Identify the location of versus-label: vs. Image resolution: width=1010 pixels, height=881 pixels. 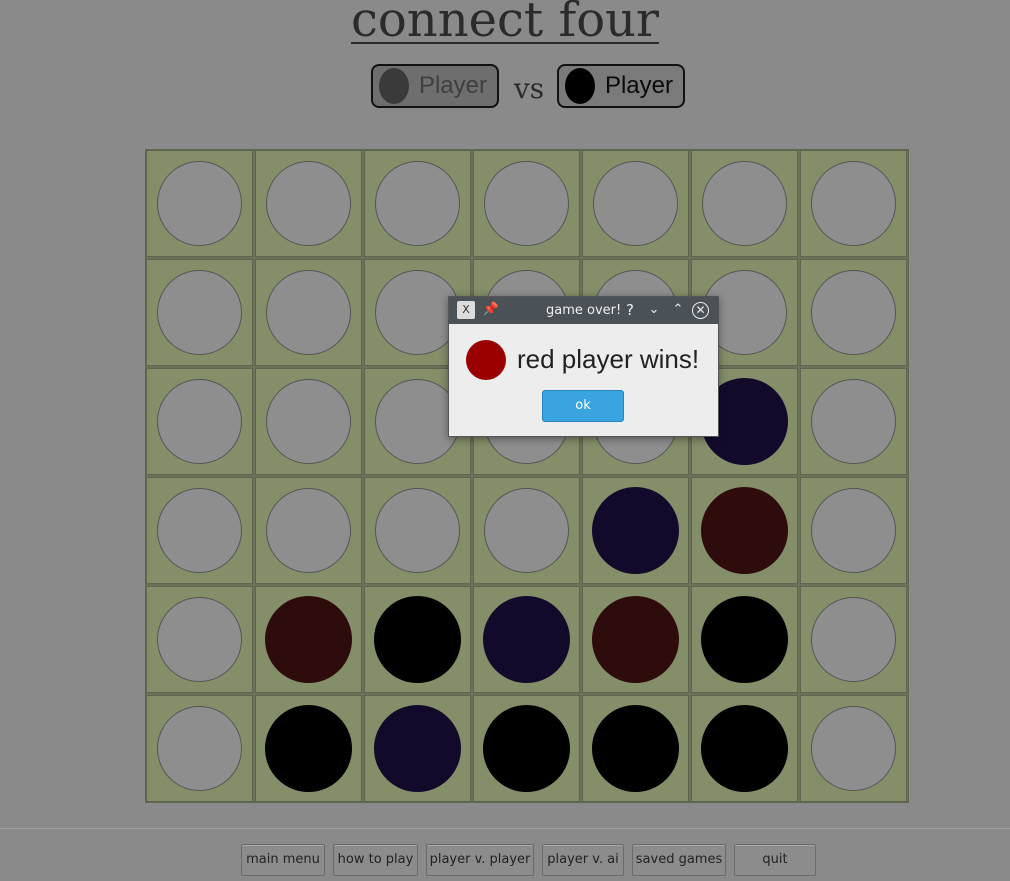
(529, 88).